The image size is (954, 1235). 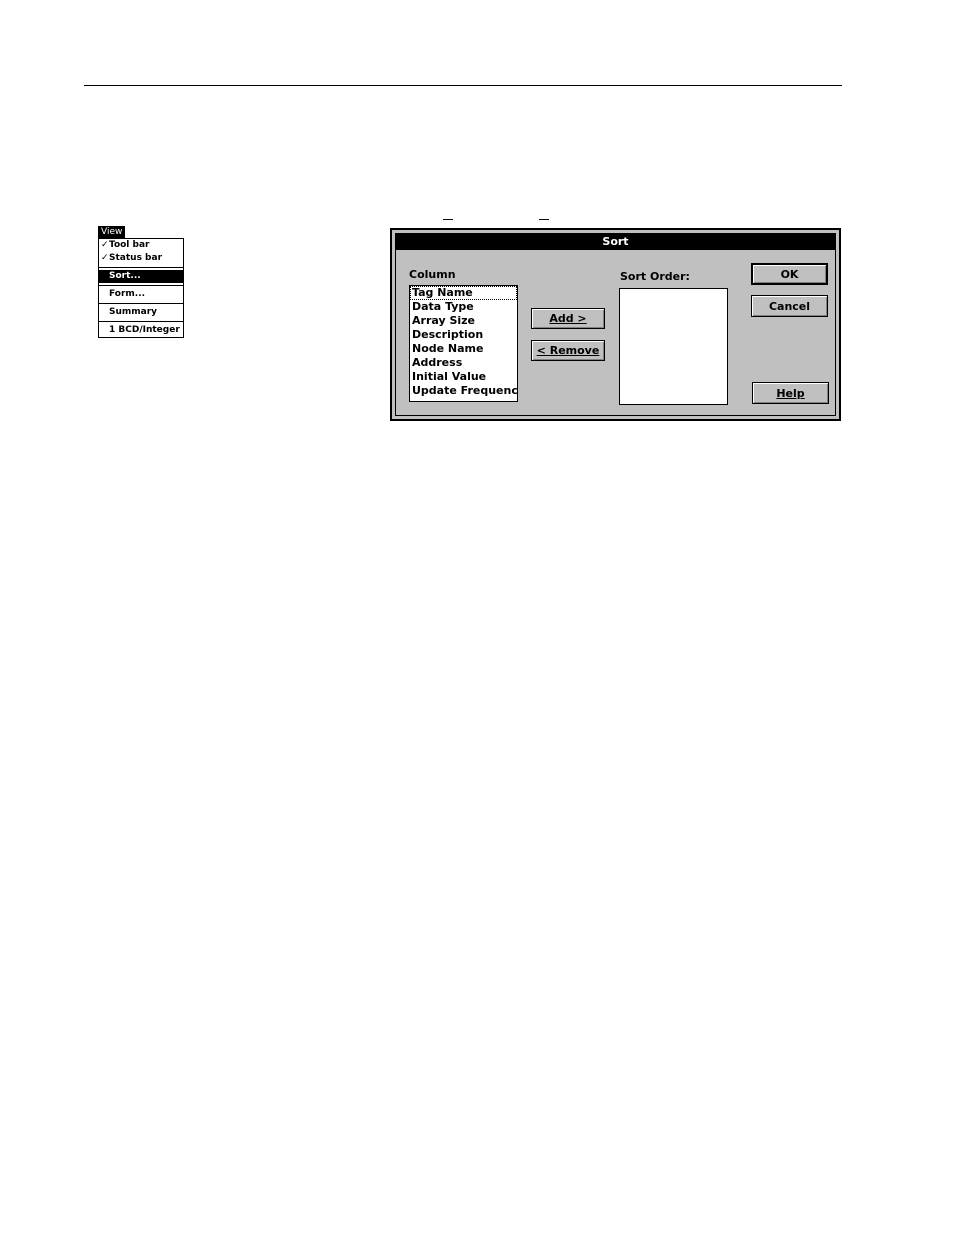 I want to click on list-item: Array Size, so click(x=463, y=321).